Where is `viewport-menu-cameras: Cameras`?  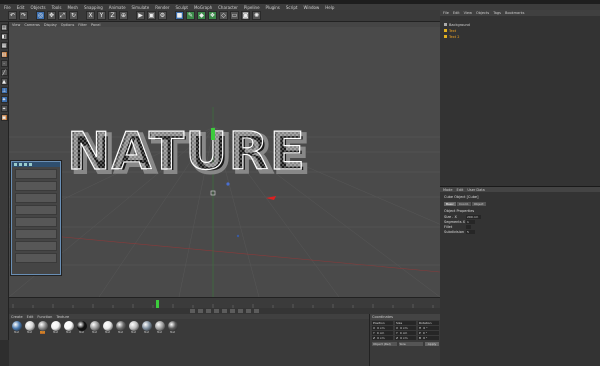
viewport-menu-cameras: Cameras is located at coordinates (32, 25).